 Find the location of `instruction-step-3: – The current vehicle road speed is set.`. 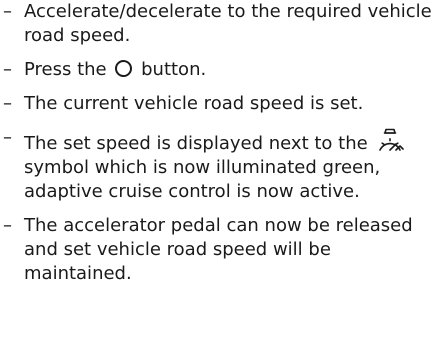

instruction-step-3: – The current vehicle road speed is set. is located at coordinates (217, 104).